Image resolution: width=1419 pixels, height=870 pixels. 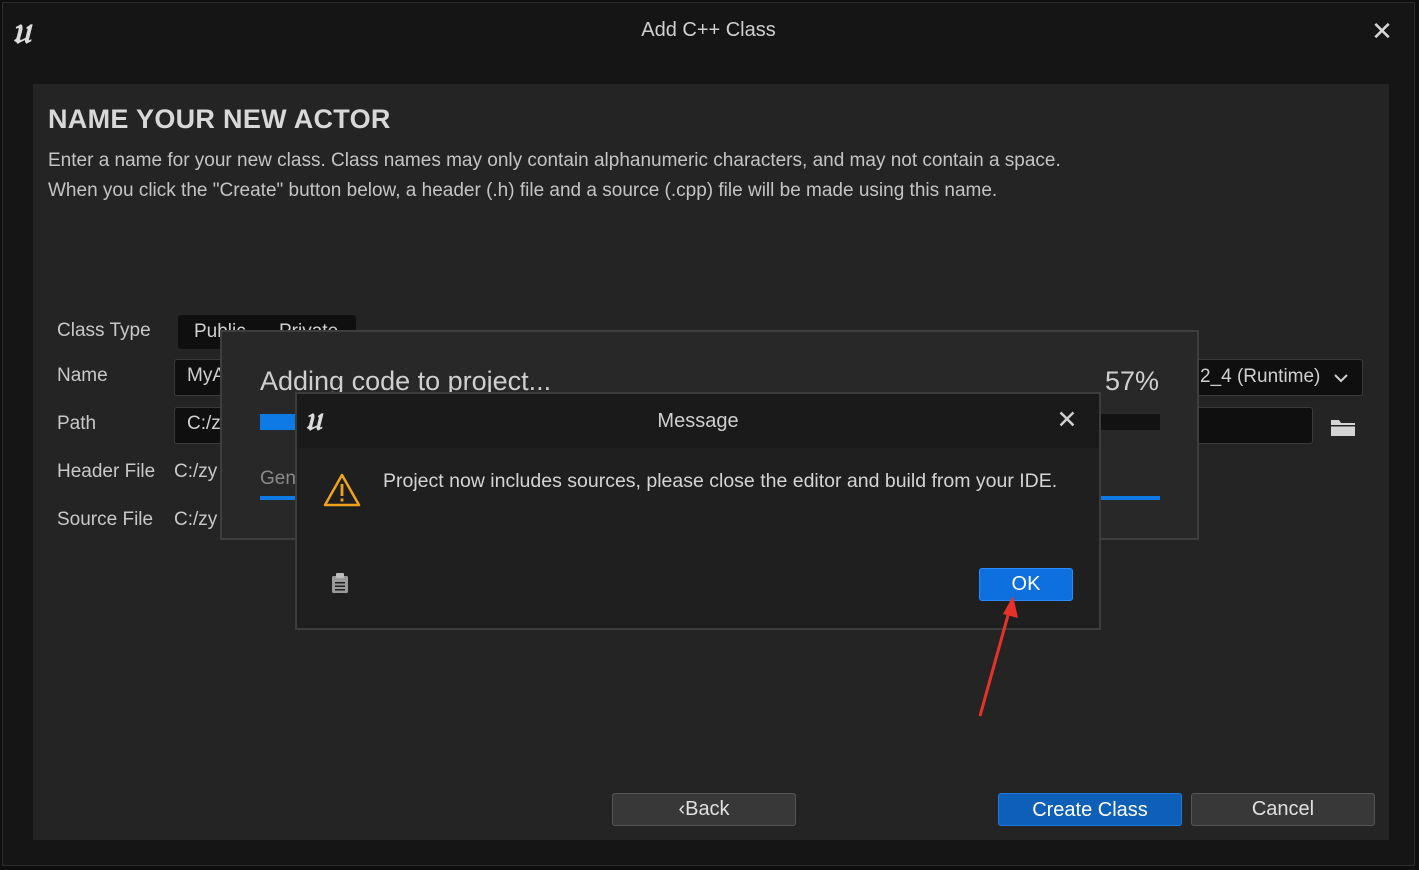 What do you see at coordinates (1131, 381) in the screenshot?
I see `progress-percent: 57%` at bounding box center [1131, 381].